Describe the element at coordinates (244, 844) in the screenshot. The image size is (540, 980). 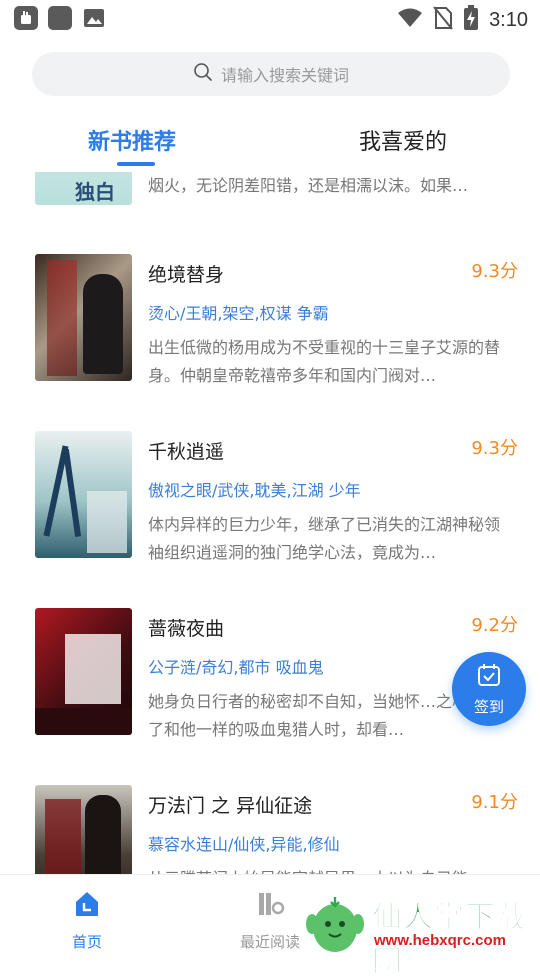
I see `book-tags: 慕容水连山/仙侠,异能,修仙` at that location.